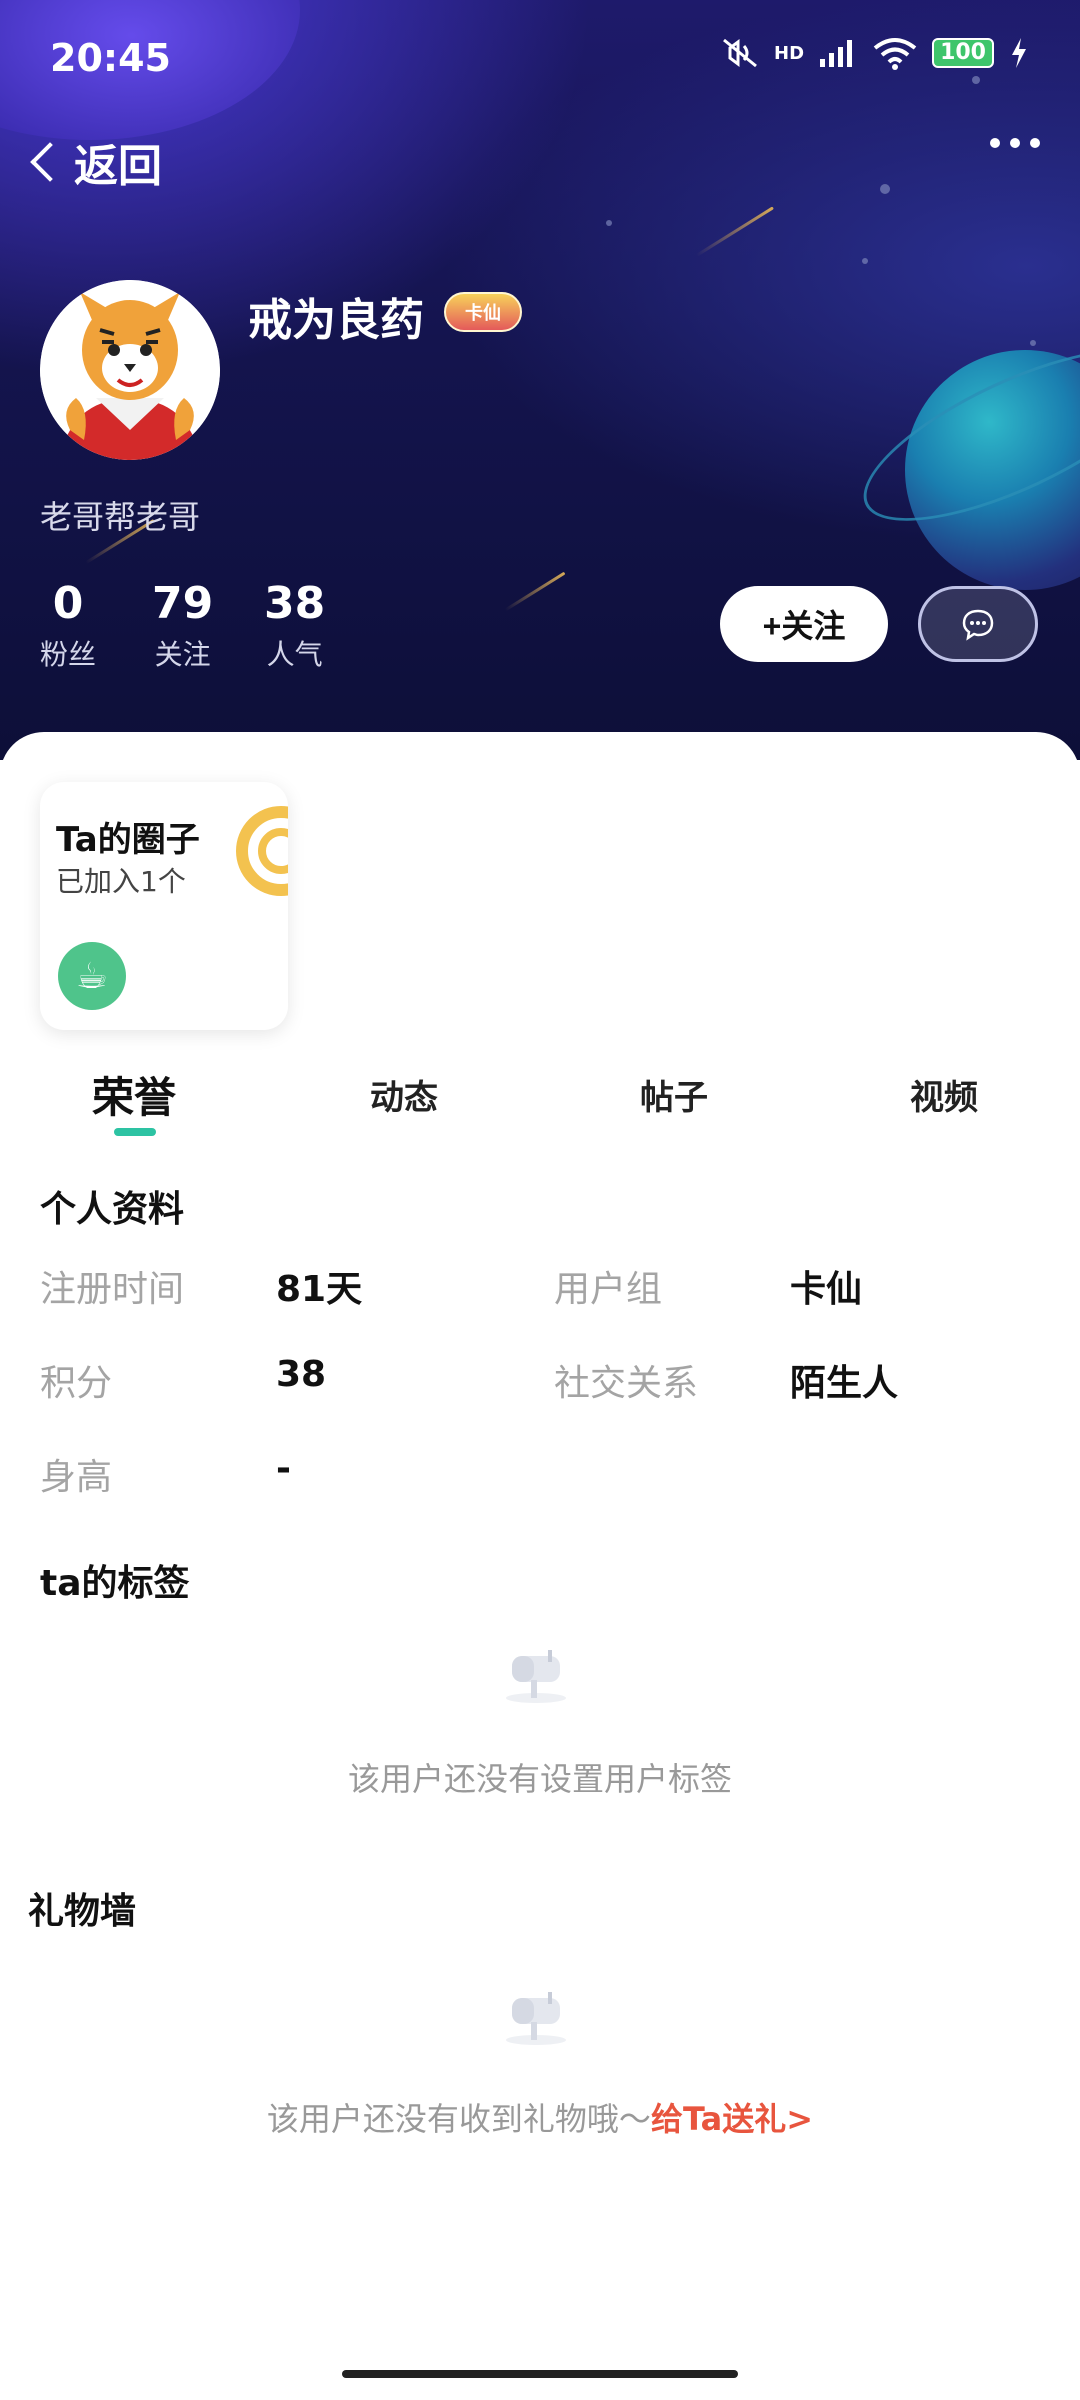  What do you see at coordinates (740, 53) in the screenshot?
I see `mute-icon` at bounding box center [740, 53].